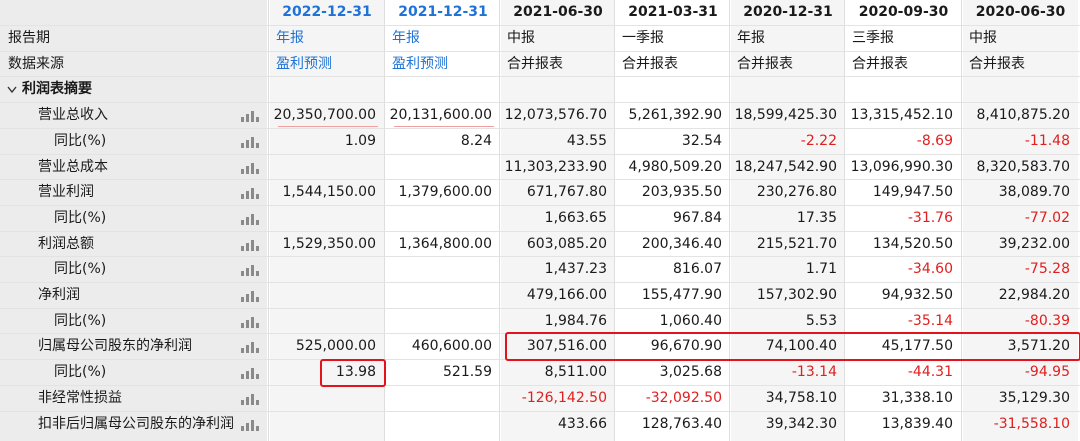 The width and height of the screenshot is (1080, 441). Describe the element at coordinates (540, 218) in the screenshot. I see `table-row: 同比(%) 1,663.65 967.84 17.35 -31.76 -77.02` at that location.